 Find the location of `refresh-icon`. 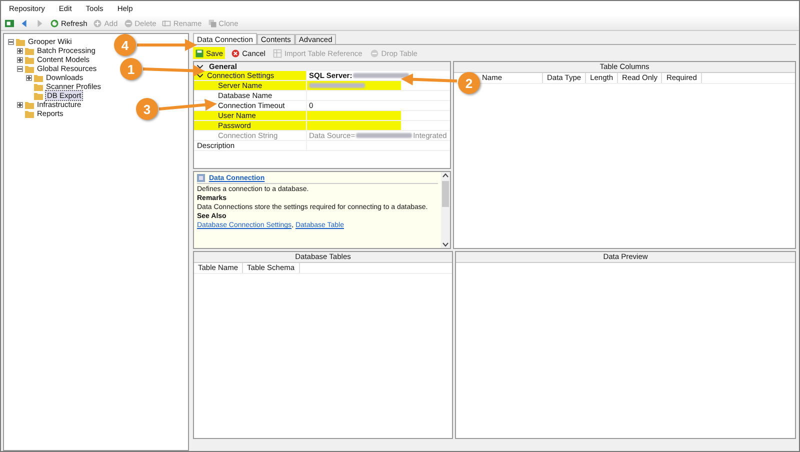

refresh-icon is located at coordinates (54, 23).